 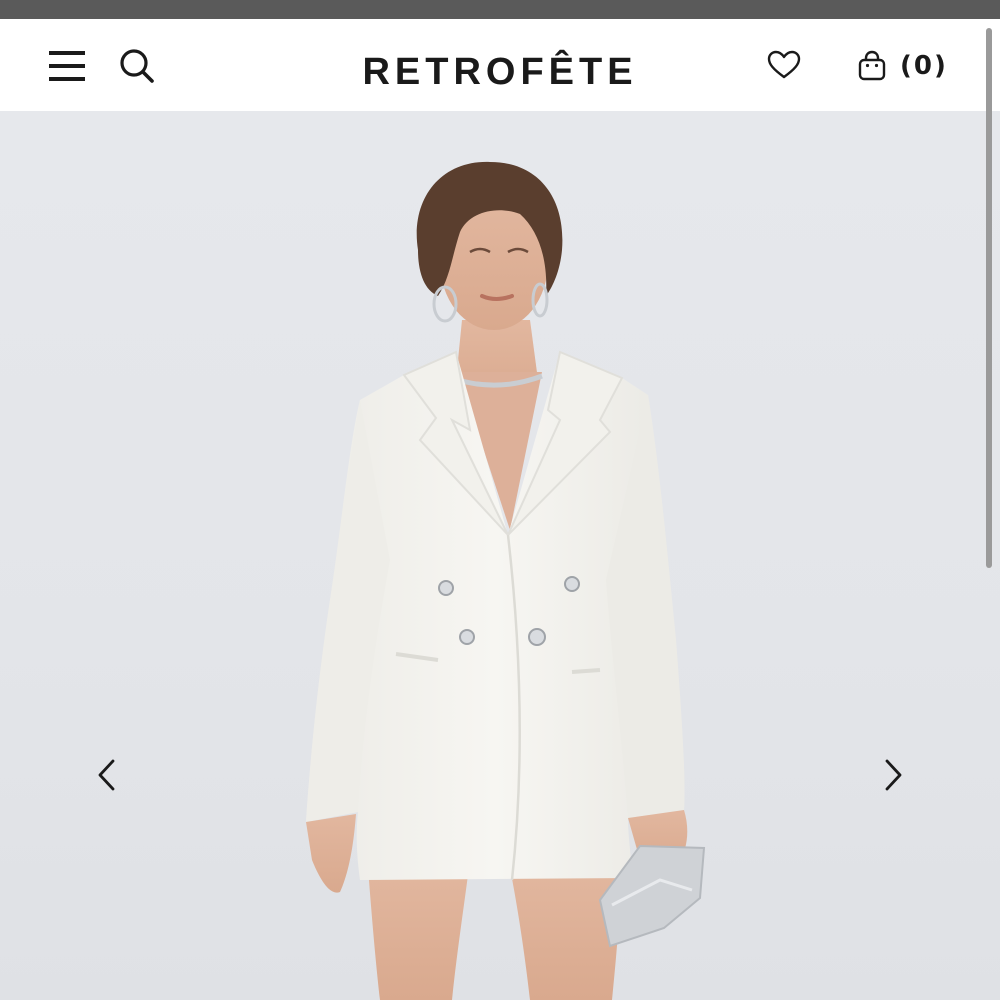 I want to click on previous-image-button, so click(x=106, y=775).